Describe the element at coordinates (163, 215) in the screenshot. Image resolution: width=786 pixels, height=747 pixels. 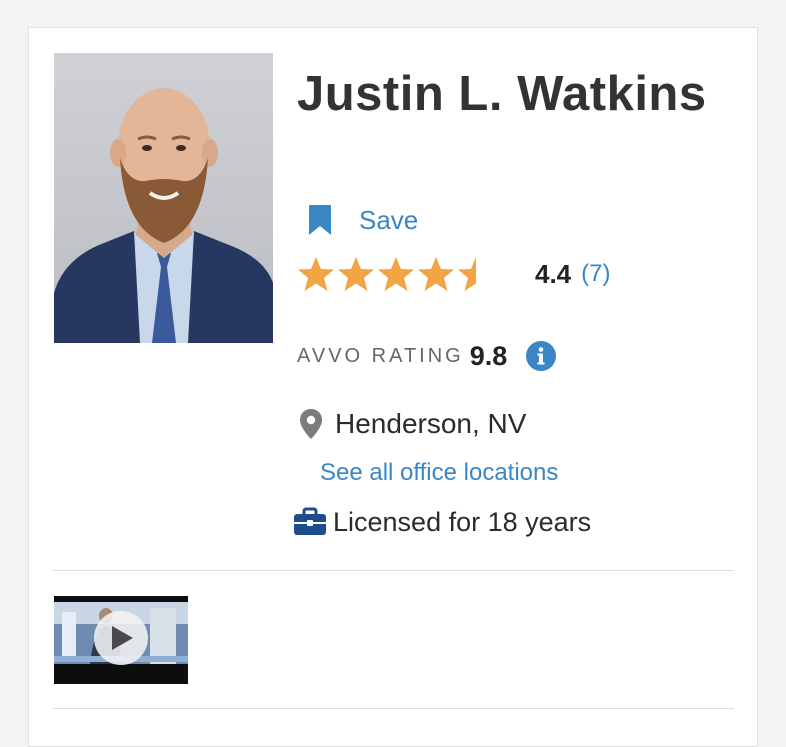
I see `attorney-photo-image` at that location.